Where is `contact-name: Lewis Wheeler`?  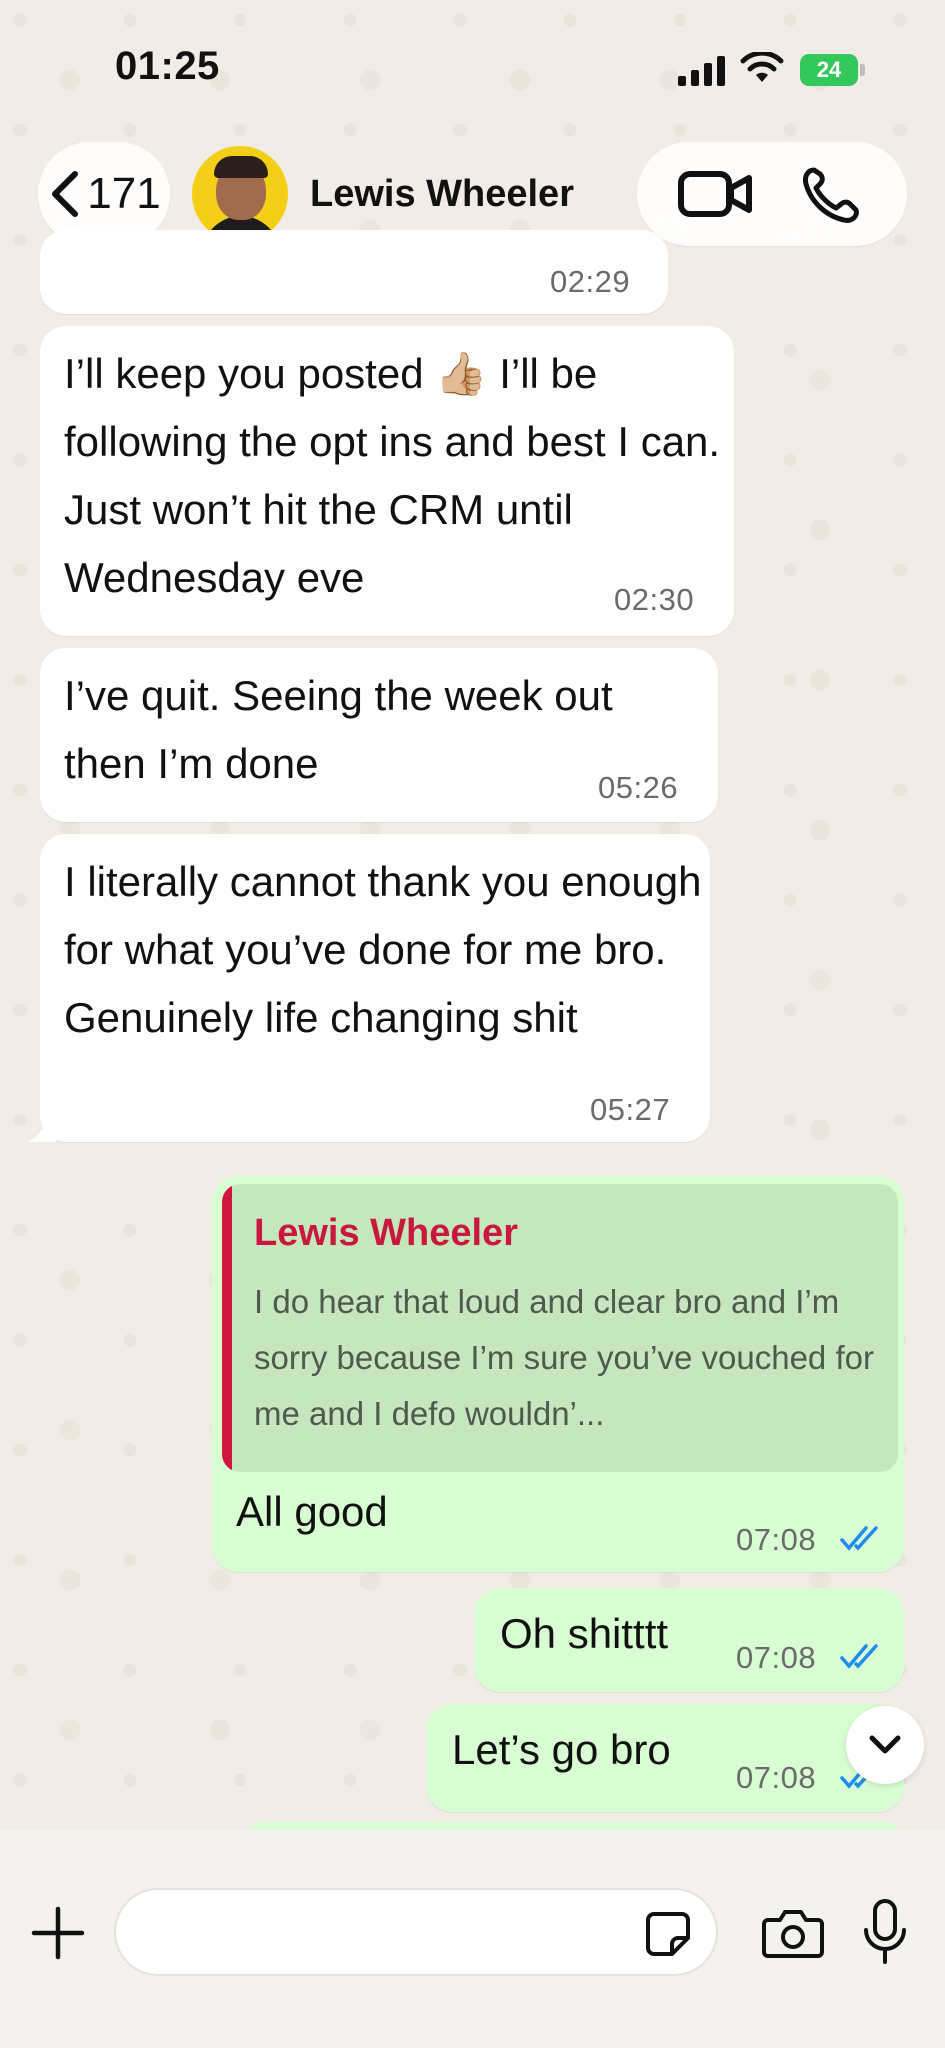
contact-name: Lewis Wheeler is located at coordinates (442, 193).